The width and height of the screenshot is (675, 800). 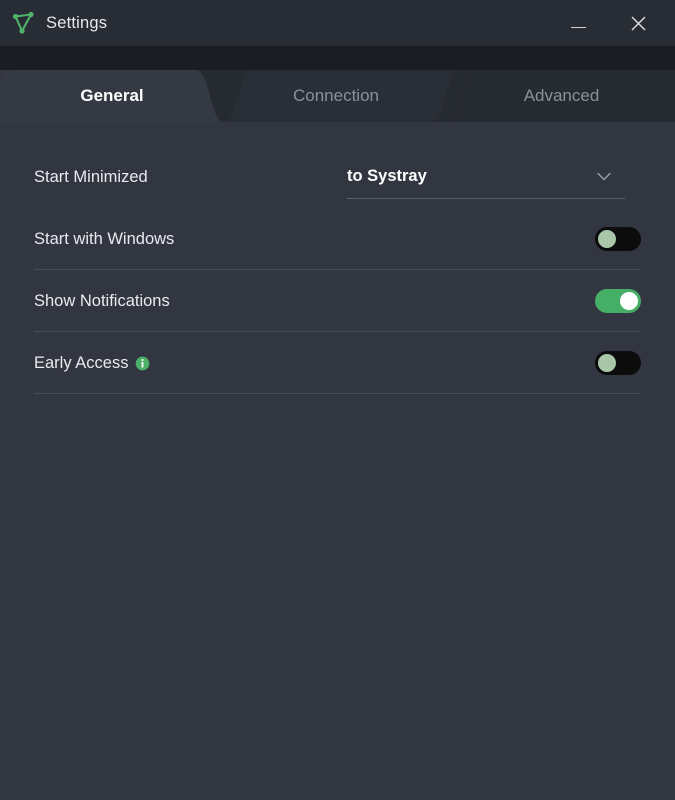 What do you see at coordinates (337, 58) in the screenshot?
I see `titlebar-underline-strip` at bounding box center [337, 58].